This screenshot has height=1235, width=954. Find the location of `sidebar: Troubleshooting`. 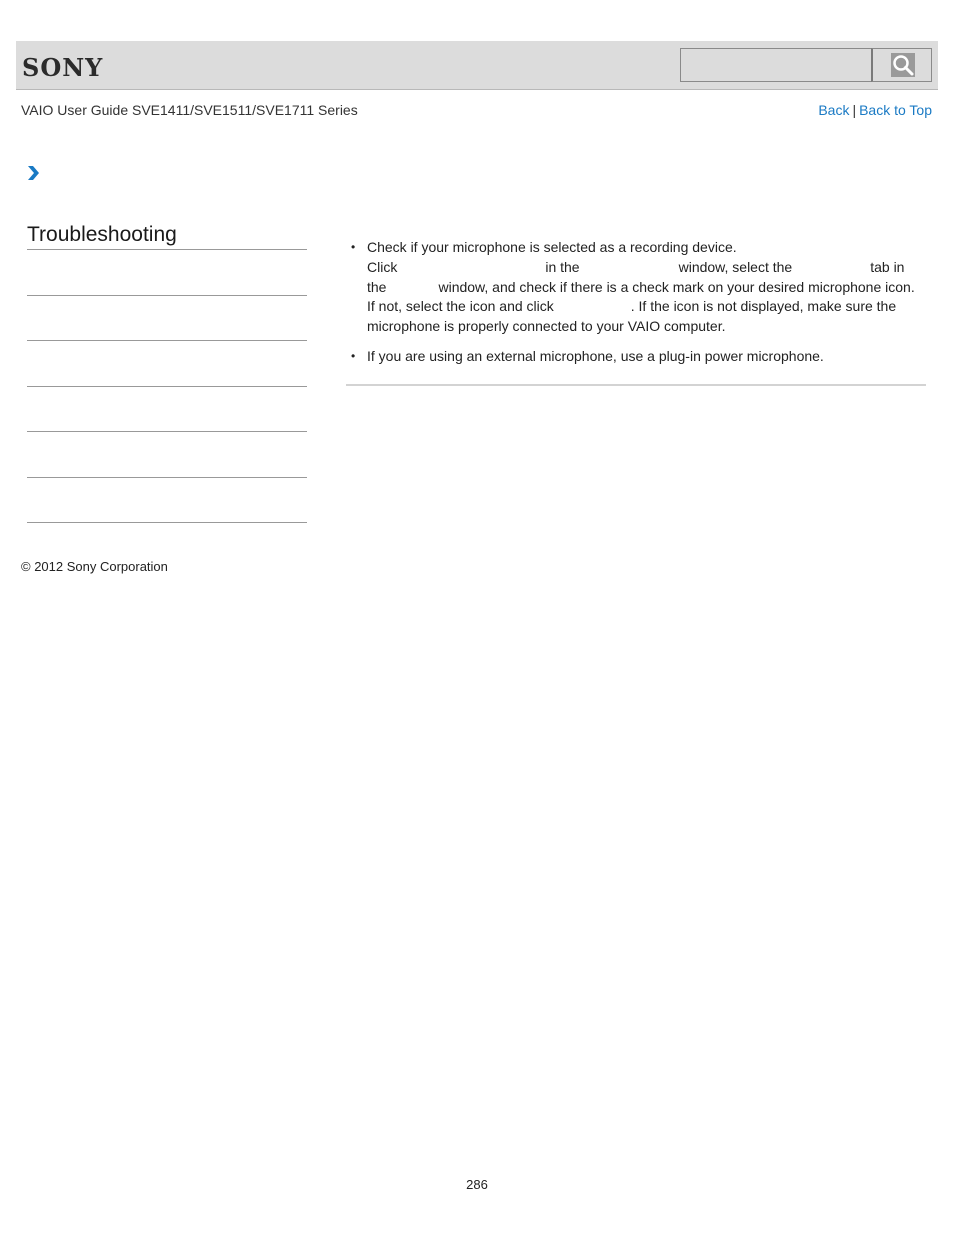

sidebar: Troubleshooting is located at coordinates (167, 372).